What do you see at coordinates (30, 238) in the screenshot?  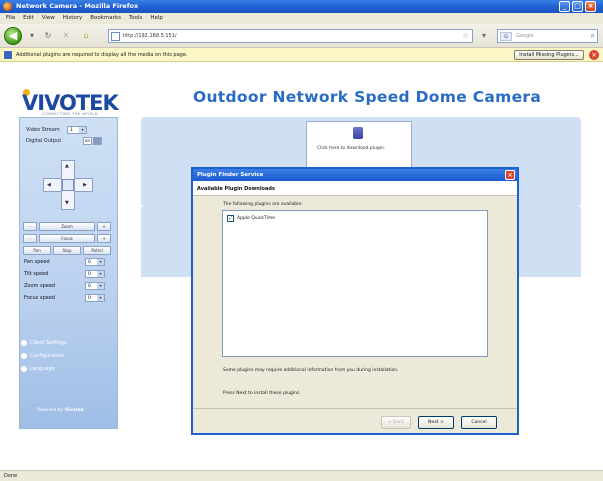 I see `focus-near-button: -` at bounding box center [30, 238].